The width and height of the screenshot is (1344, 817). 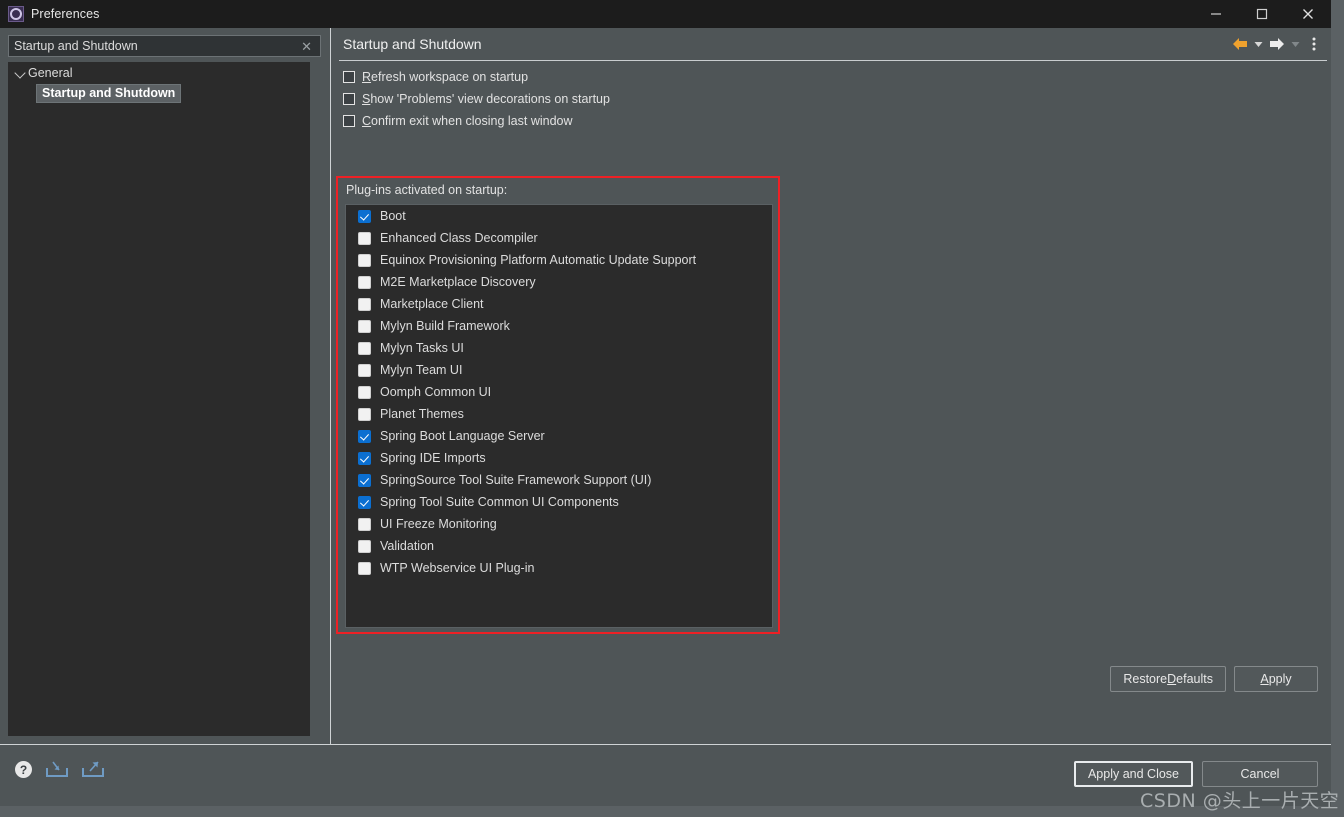 What do you see at coordinates (445, 77) in the screenshot?
I see `option-label: Refresh workspace on startup` at bounding box center [445, 77].